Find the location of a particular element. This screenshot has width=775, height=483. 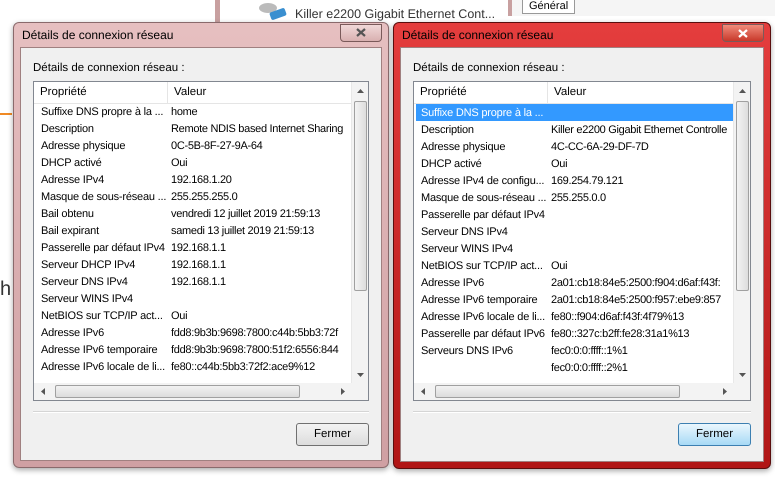

property-value: 0C-5B-8F-27-9A-64 is located at coordinates (217, 146).